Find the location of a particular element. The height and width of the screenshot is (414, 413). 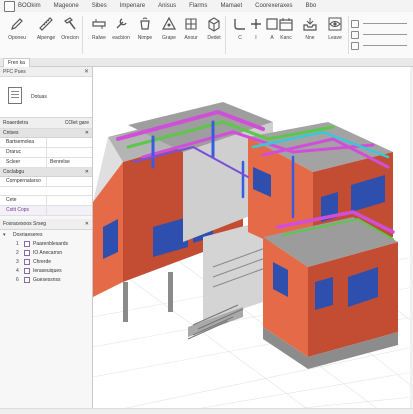

bucket-icon is located at coordinates (145, 23).